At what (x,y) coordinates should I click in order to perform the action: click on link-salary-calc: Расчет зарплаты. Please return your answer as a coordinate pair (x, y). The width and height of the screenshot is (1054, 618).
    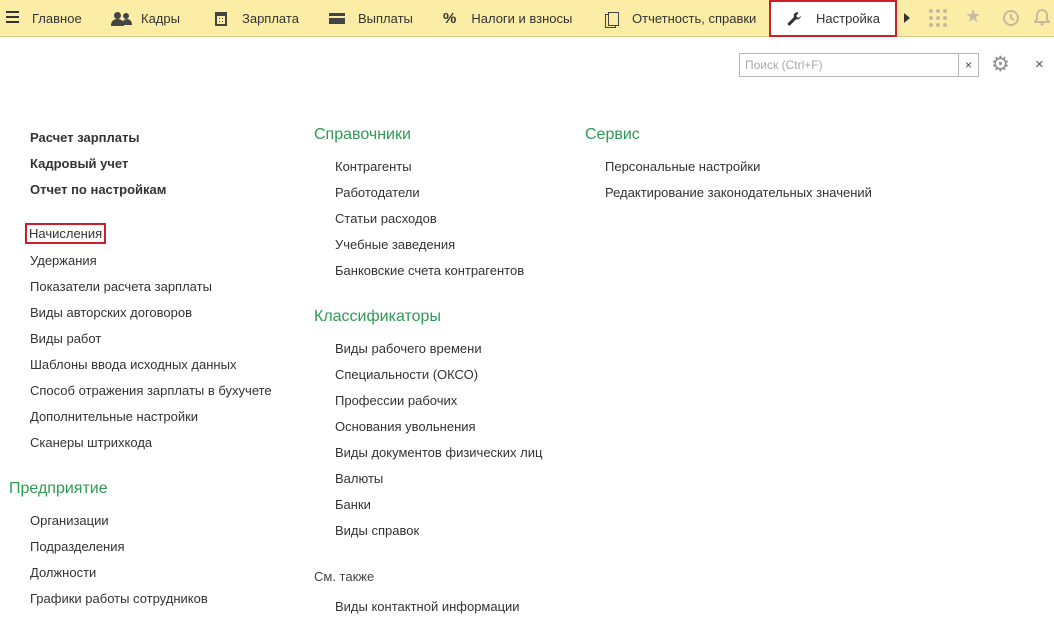
    Looking at the image, I should click on (84, 137).